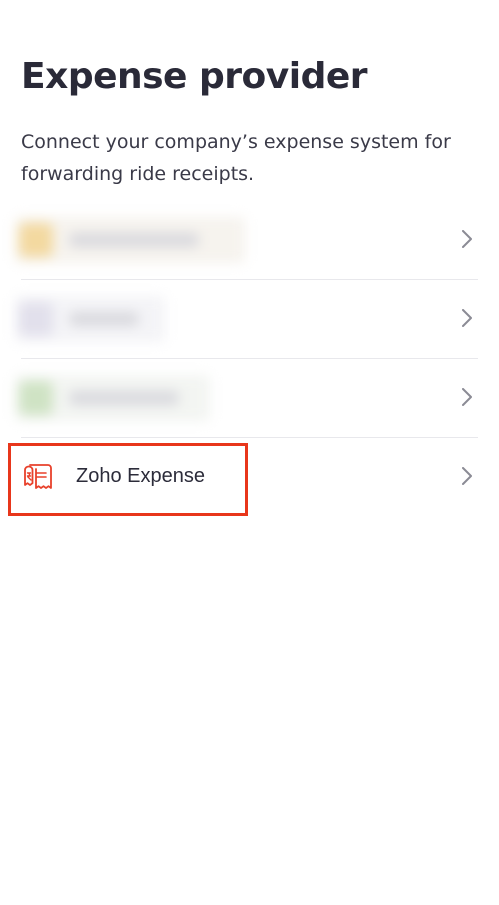 This screenshot has width=499, height=905. What do you see at coordinates (249, 477) in the screenshot?
I see `provider-item-zoho-expense: Zoho Expense` at bounding box center [249, 477].